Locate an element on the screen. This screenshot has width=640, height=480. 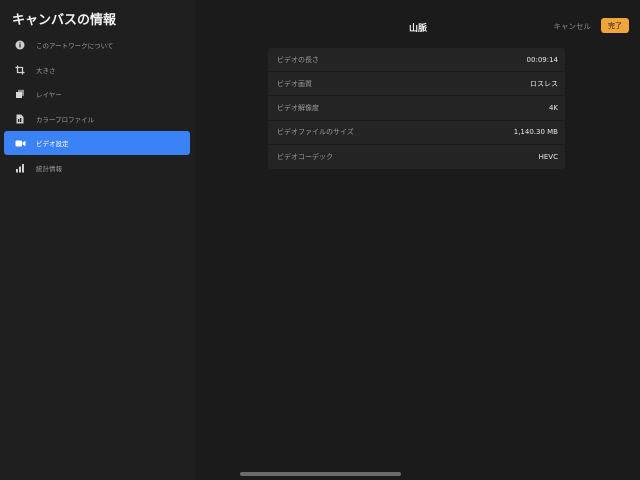
sidebar-item-label: このアートワークについて is located at coordinates (75, 46).